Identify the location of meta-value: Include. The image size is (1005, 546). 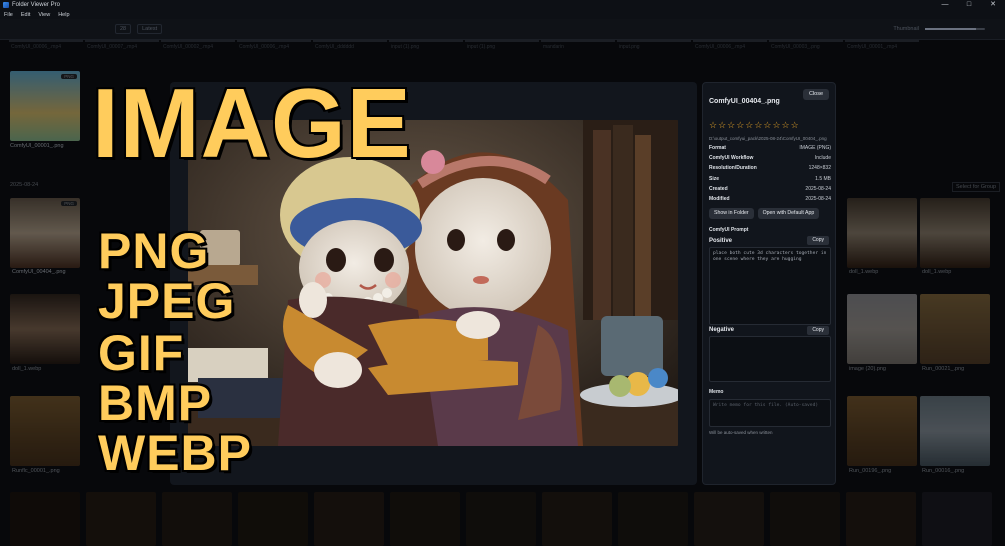
(822, 158).